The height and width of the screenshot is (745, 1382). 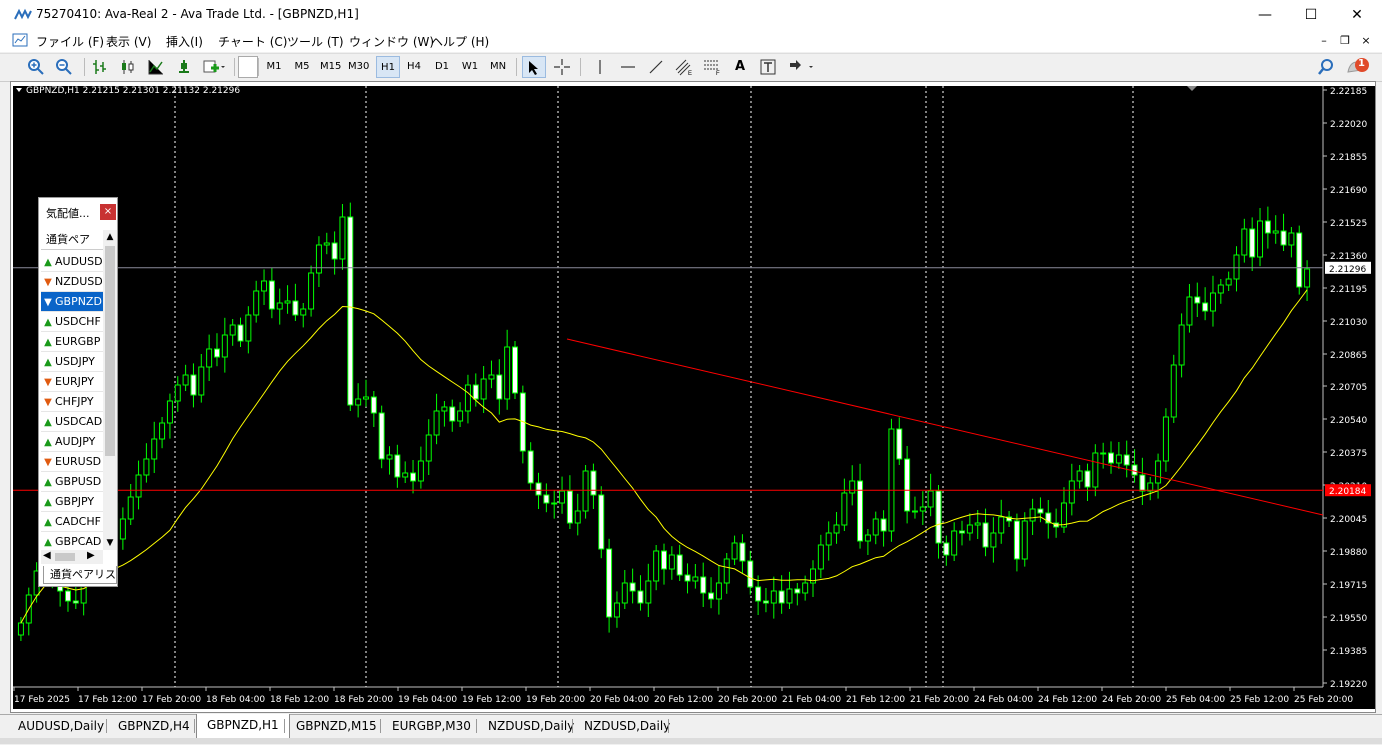 What do you see at coordinates (442, 67) in the screenshot?
I see `timeframe-d1: D1` at bounding box center [442, 67].